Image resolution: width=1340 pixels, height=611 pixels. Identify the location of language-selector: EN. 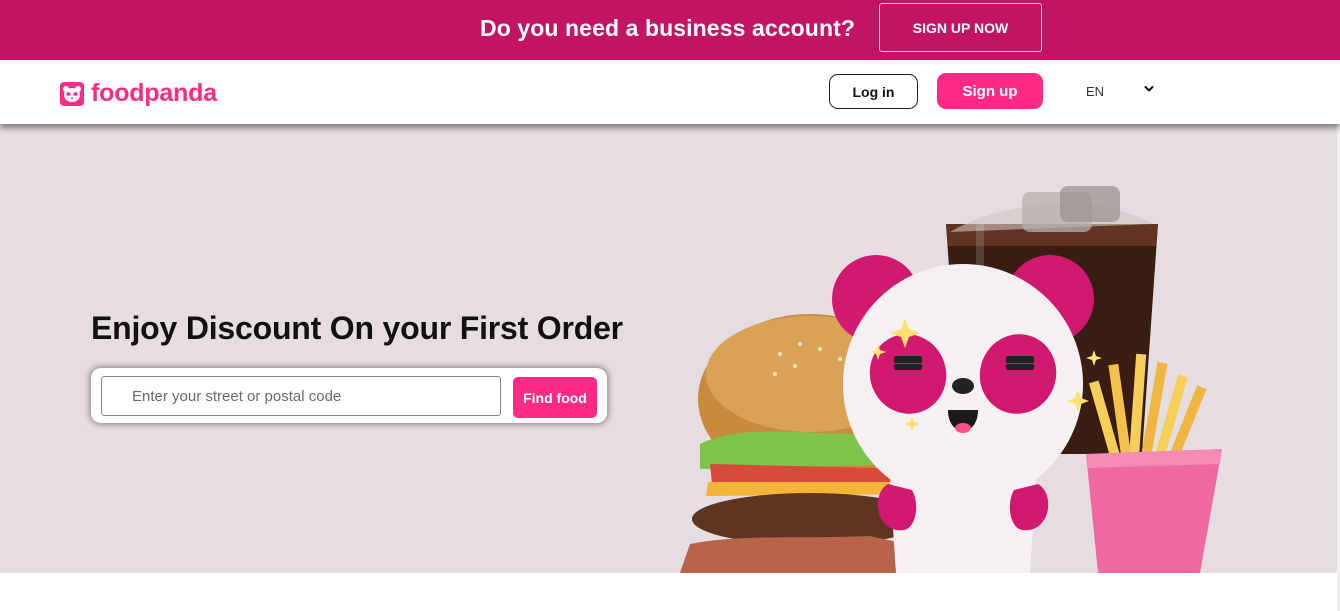
(1120, 91).